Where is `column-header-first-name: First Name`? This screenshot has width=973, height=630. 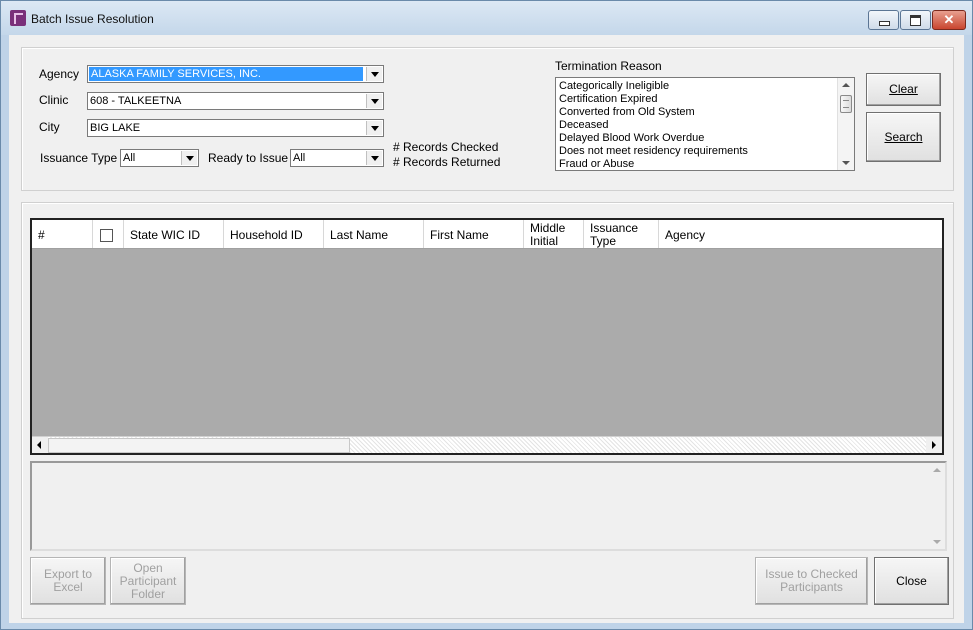
column-header-first-name: First Name is located at coordinates (474, 234).